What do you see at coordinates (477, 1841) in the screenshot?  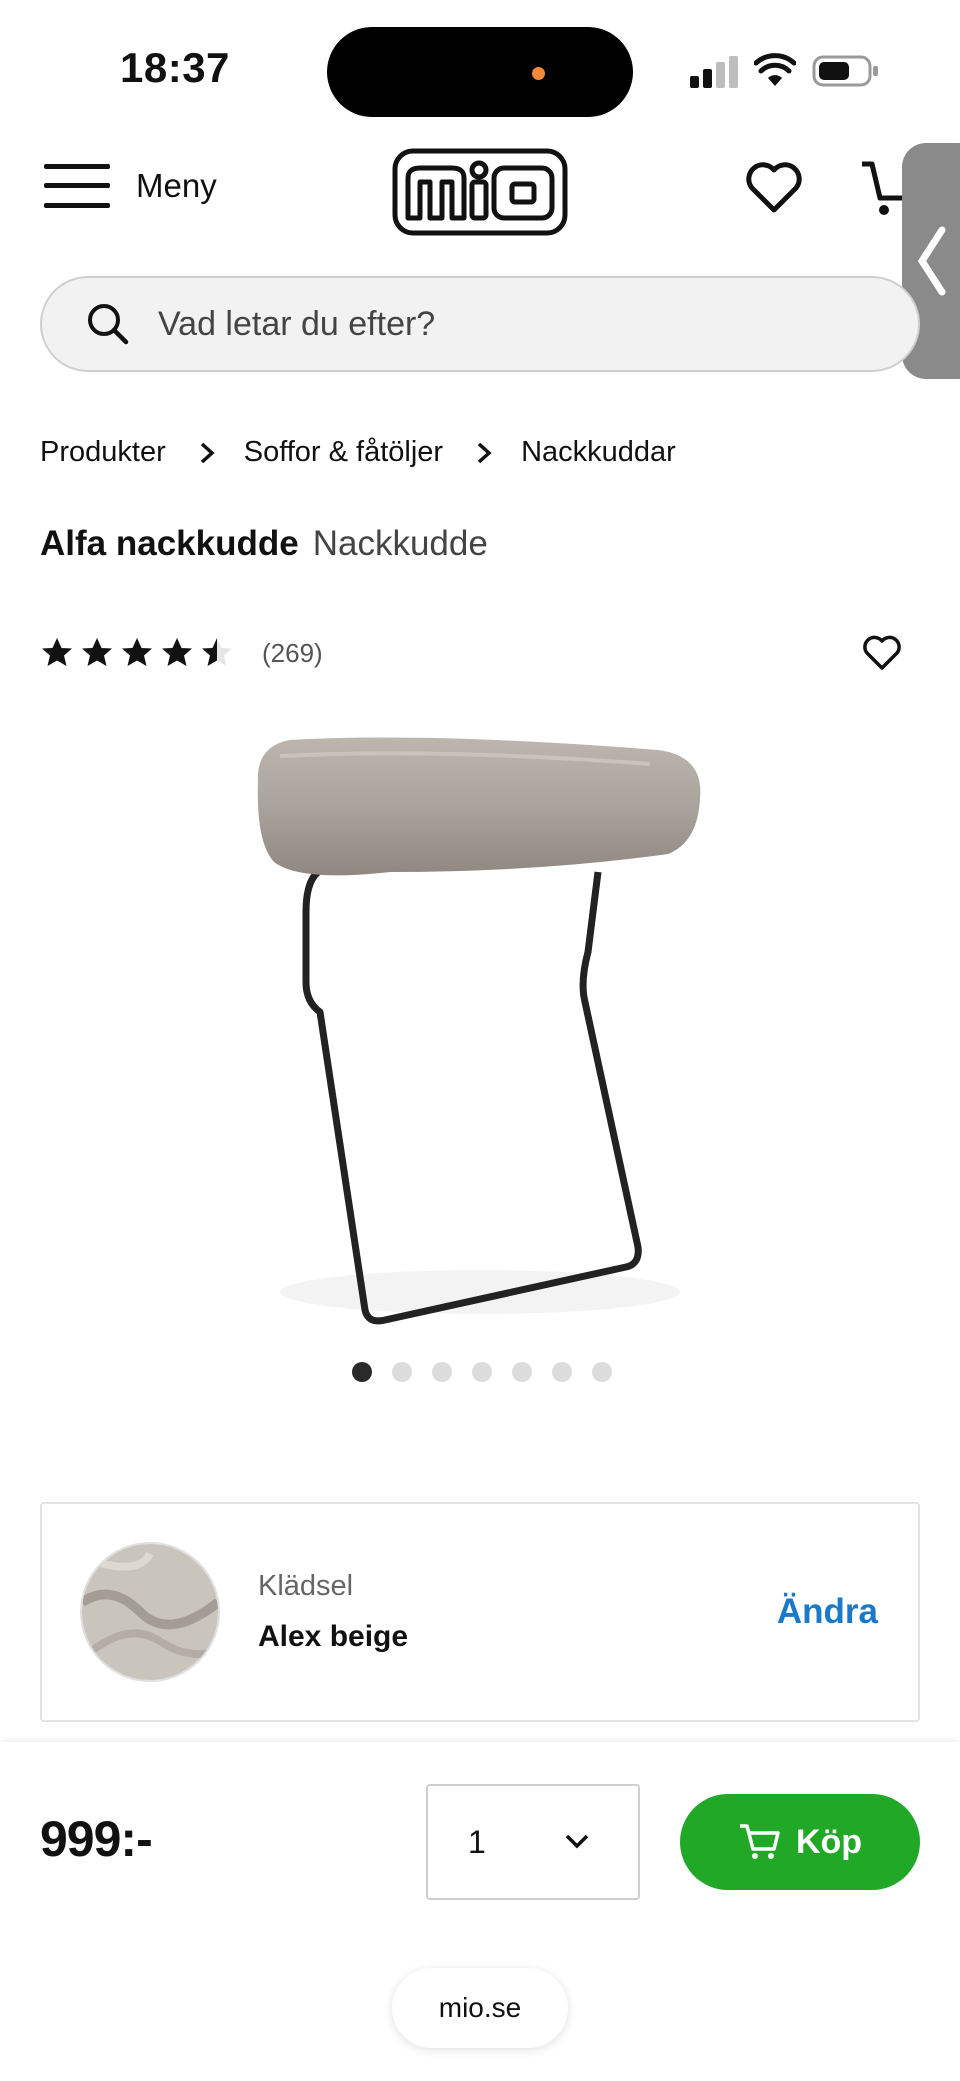 I see `quantity-value: 1` at bounding box center [477, 1841].